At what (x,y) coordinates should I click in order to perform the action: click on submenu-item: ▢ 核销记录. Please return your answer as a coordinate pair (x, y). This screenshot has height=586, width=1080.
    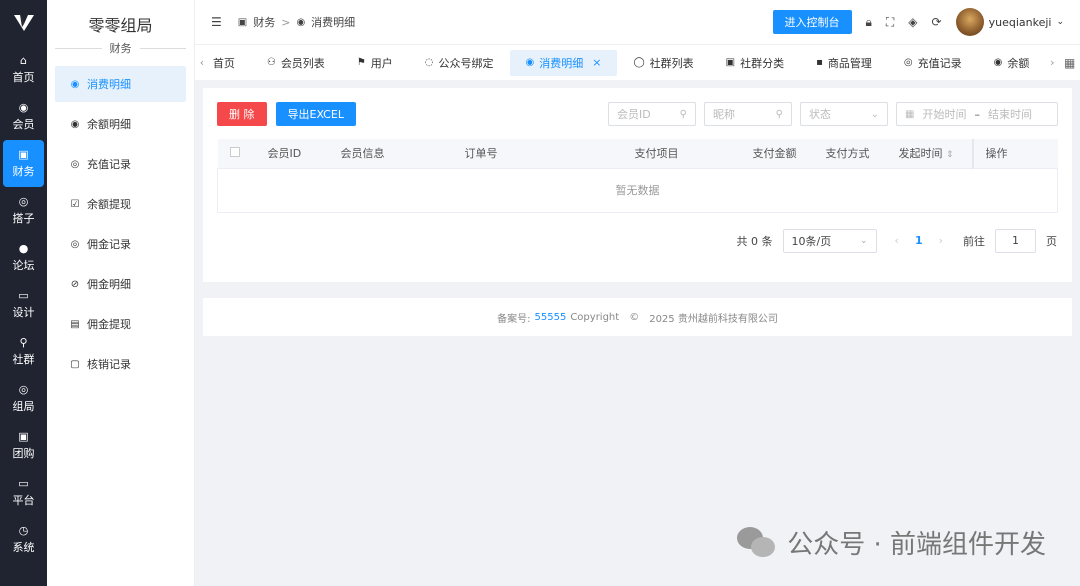
    Looking at the image, I should click on (120, 364).